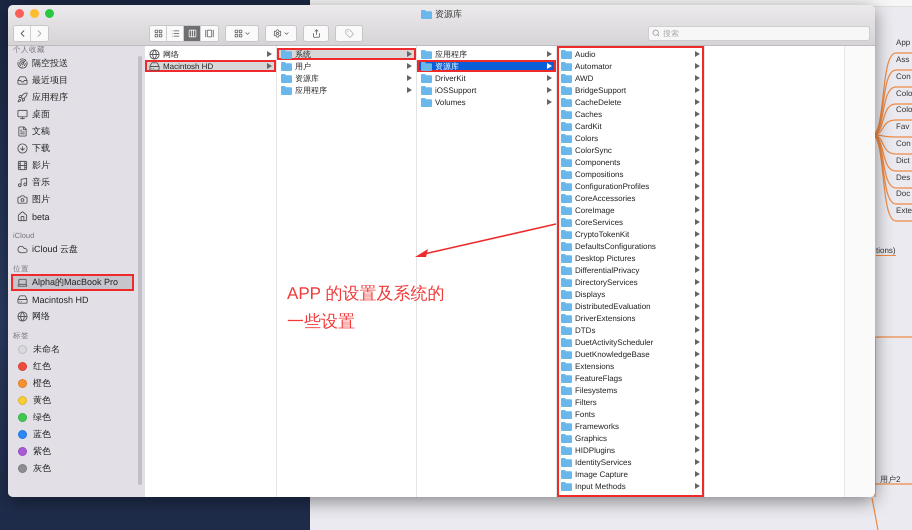 The width and height of the screenshot is (912, 530). I want to click on close-button, so click(19, 13).